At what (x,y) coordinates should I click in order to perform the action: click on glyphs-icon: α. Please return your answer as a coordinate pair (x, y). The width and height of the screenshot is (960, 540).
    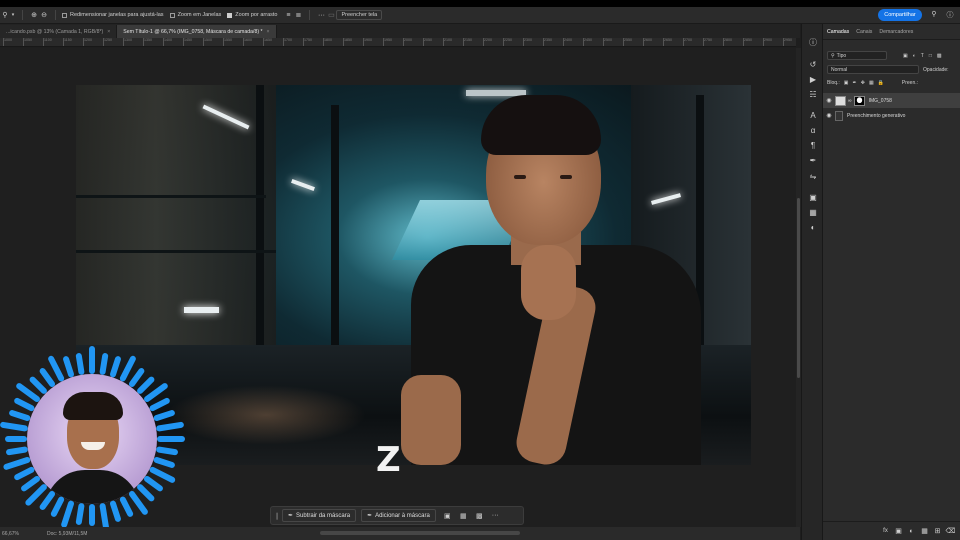
    Looking at the image, I should click on (813, 131).